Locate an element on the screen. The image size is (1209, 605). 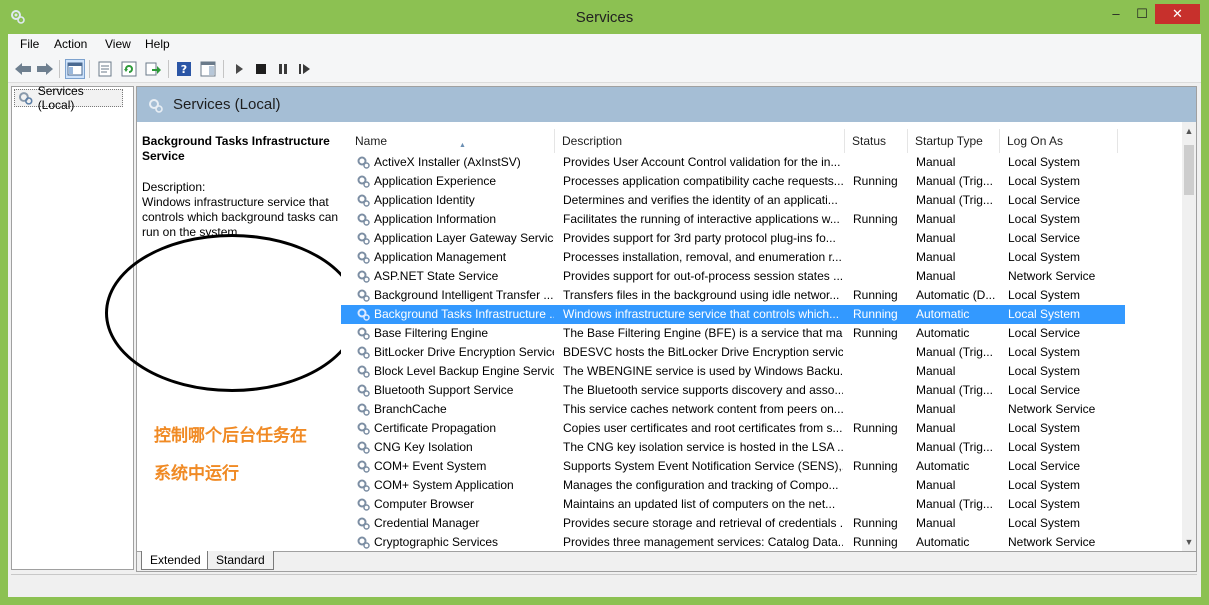
show-hide-console-tree-icon is located at coordinates (75, 69).